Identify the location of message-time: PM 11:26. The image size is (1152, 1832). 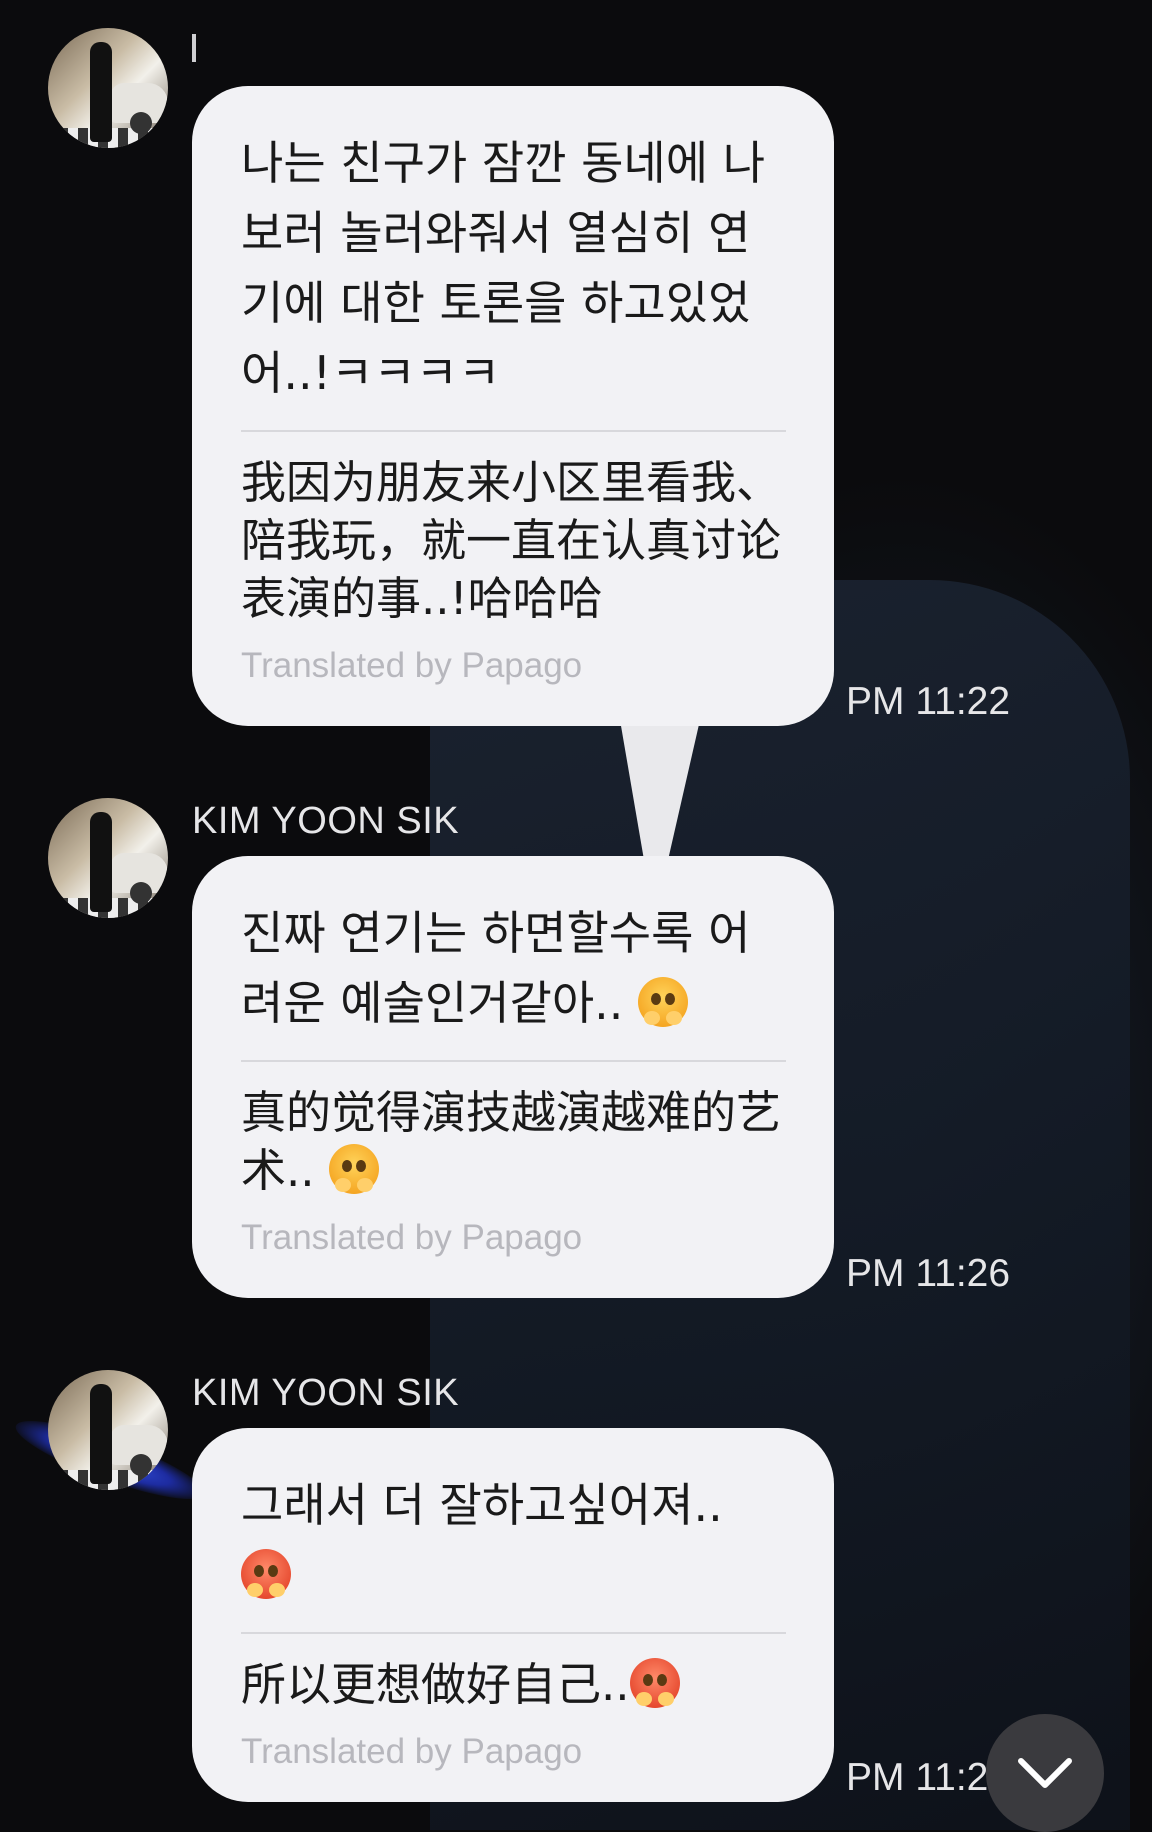
(928, 1273).